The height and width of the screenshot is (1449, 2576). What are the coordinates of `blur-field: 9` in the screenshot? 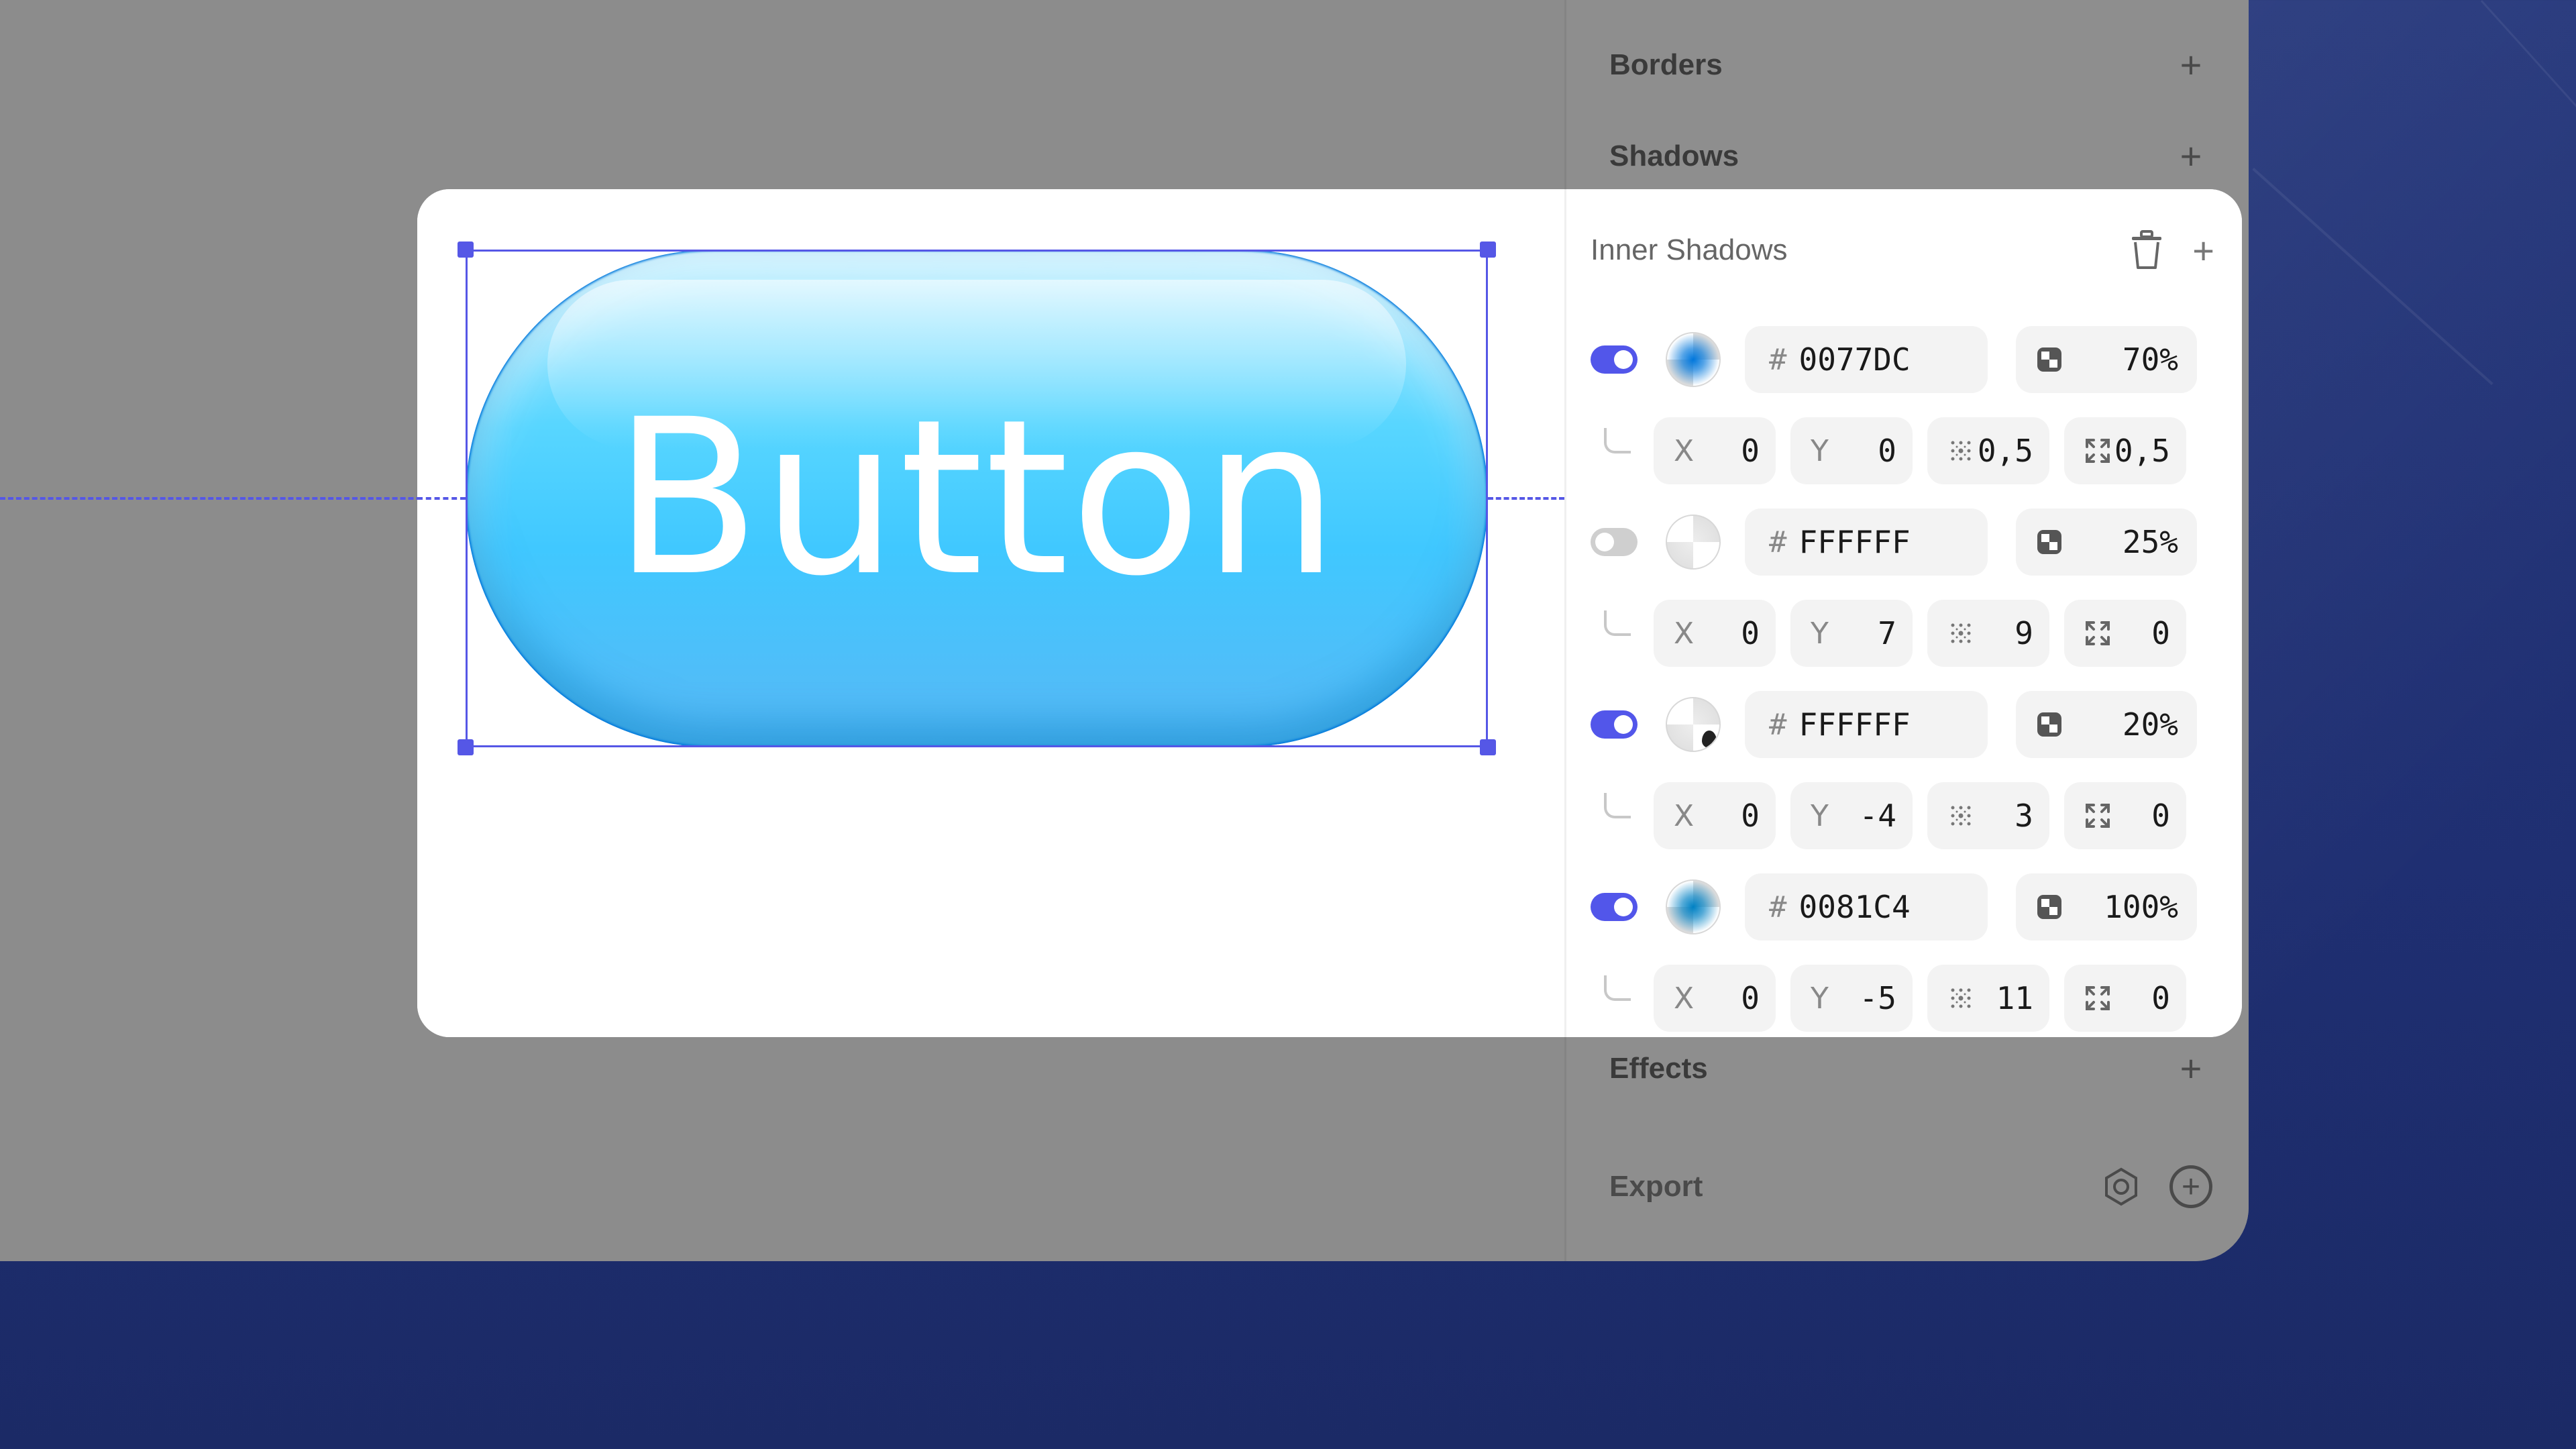 It's located at (1988, 633).